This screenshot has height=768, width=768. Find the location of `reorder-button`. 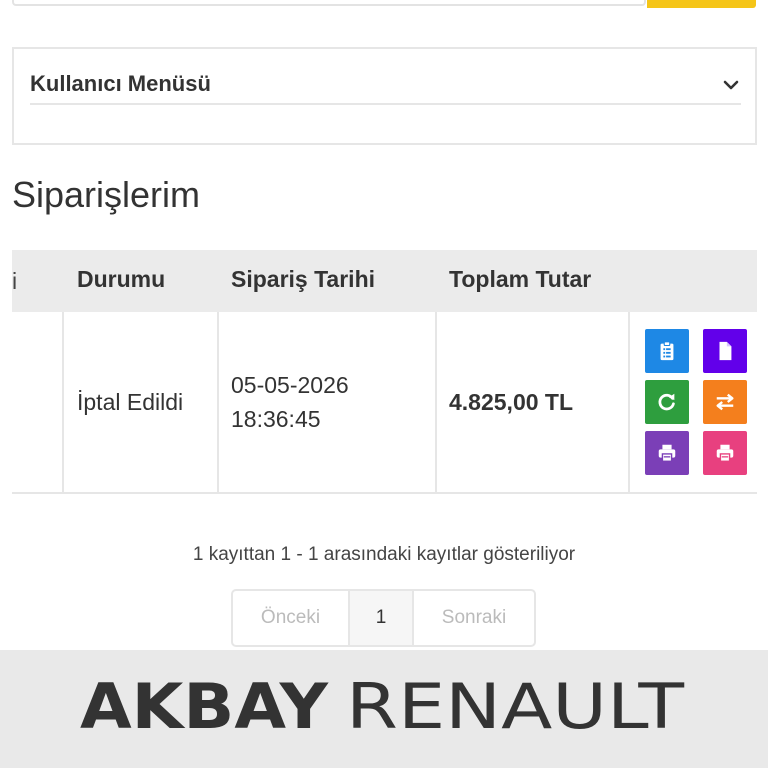

reorder-button is located at coordinates (667, 402).